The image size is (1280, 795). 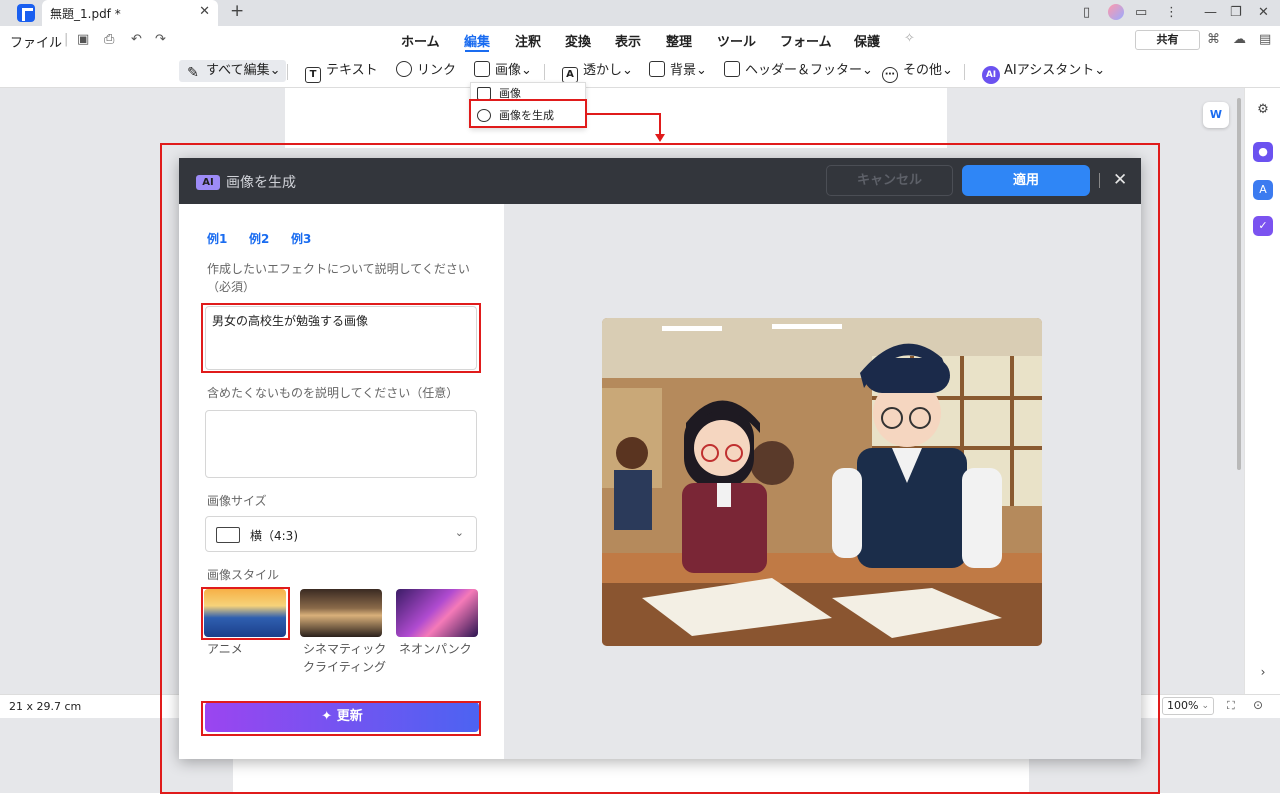 What do you see at coordinates (217, 238) in the screenshot?
I see `example-1-link: 例1` at bounding box center [217, 238].